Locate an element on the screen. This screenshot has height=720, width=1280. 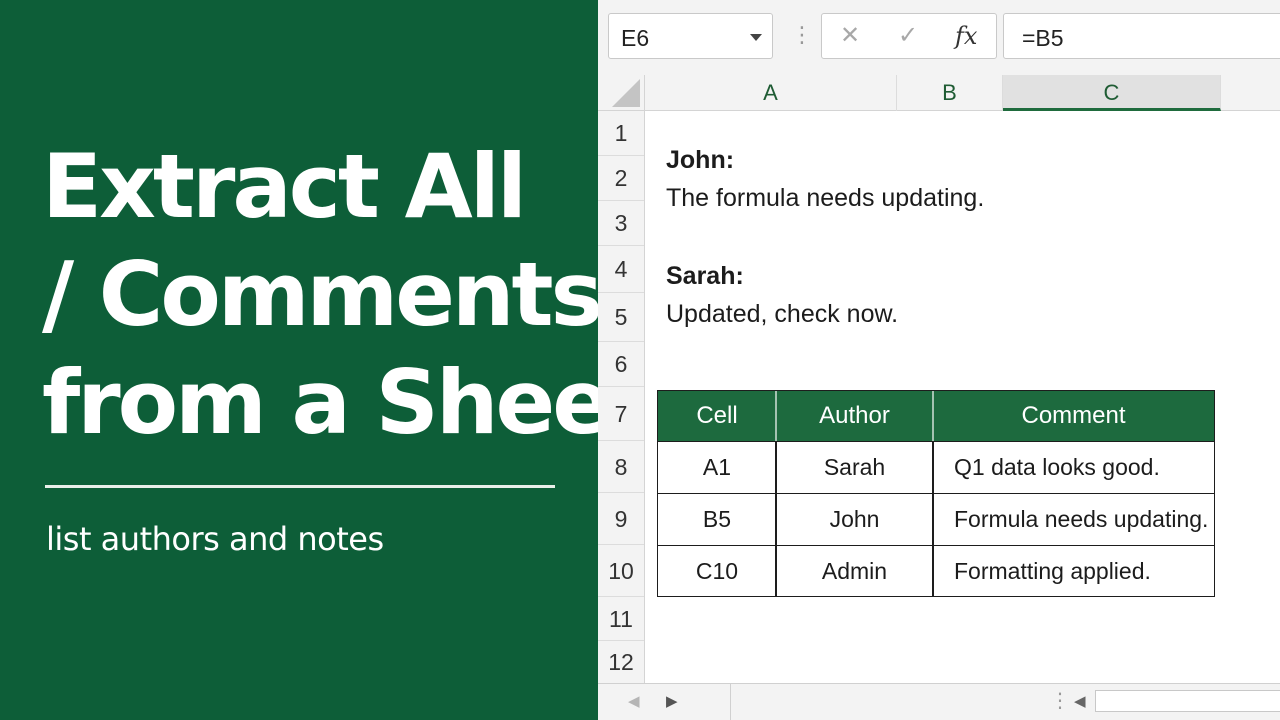
insert-function-icon: fx is located at coordinates (966, 36).